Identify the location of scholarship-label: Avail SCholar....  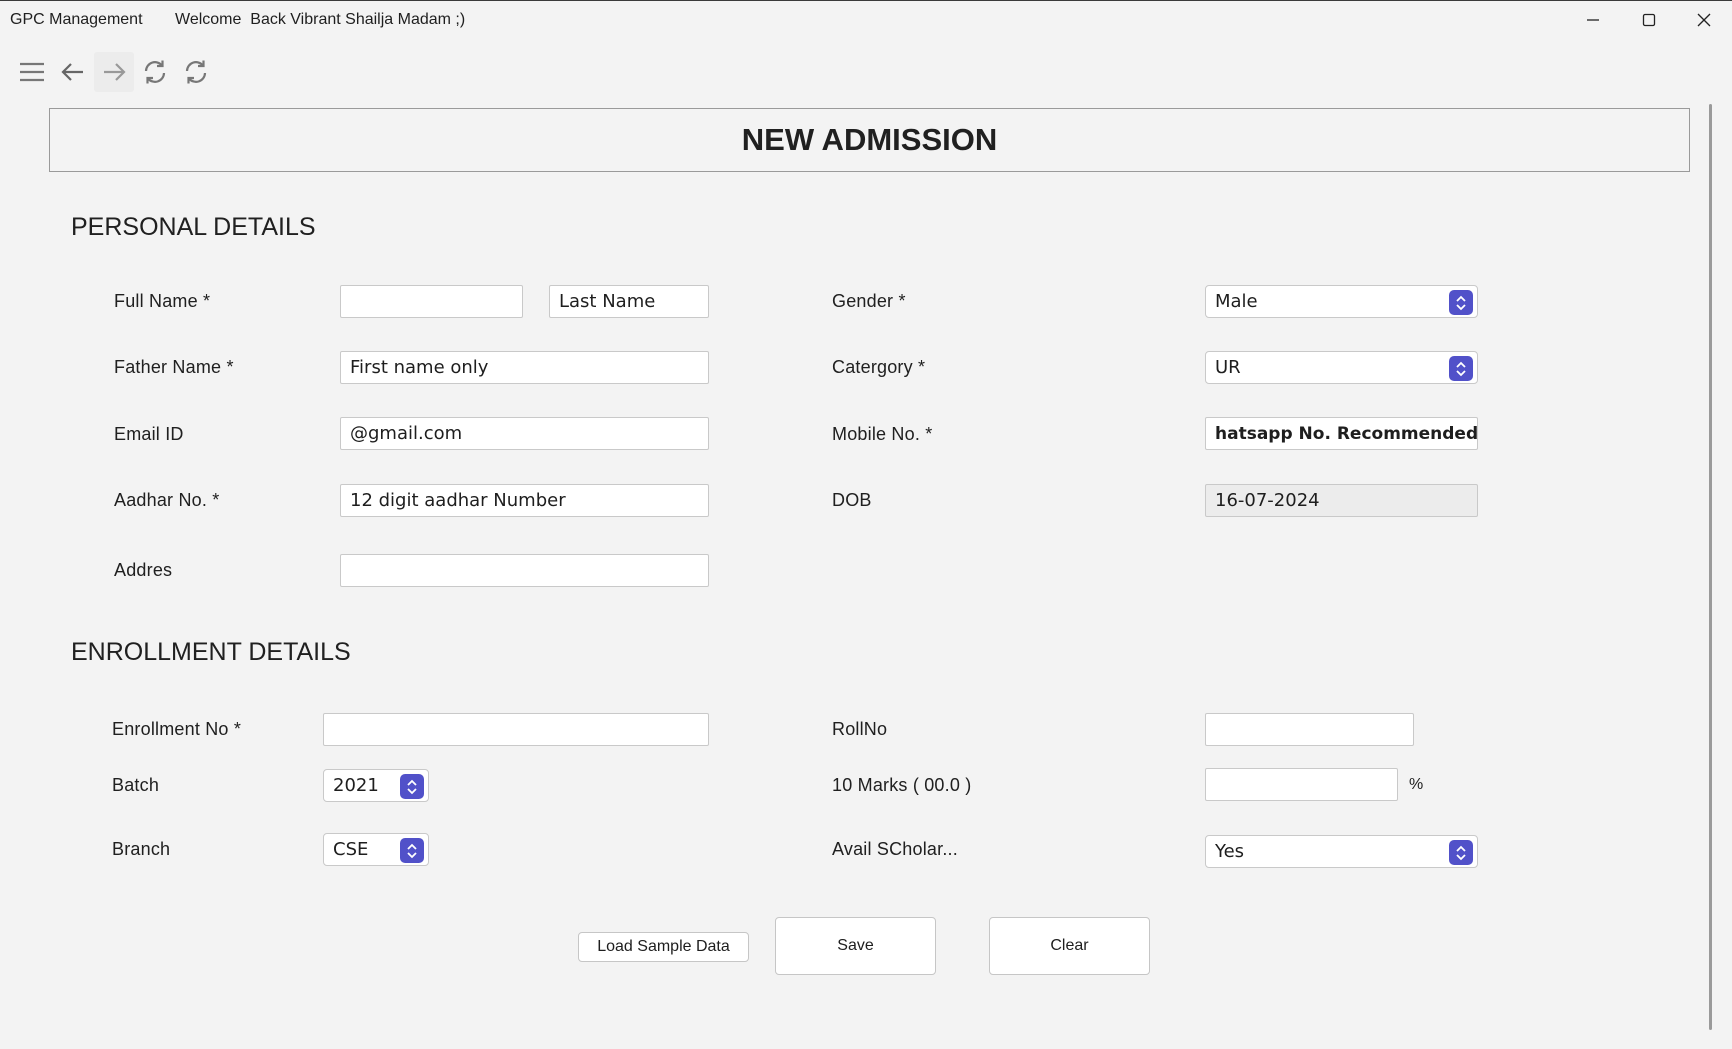
(895, 849).